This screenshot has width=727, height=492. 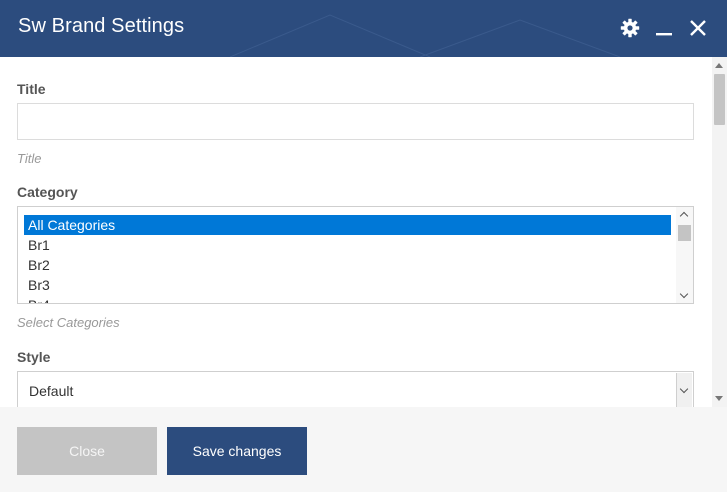 What do you see at coordinates (237, 451) in the screenshot?
I see `save-changes-button: Save changes` at bounding box center [237, 451].